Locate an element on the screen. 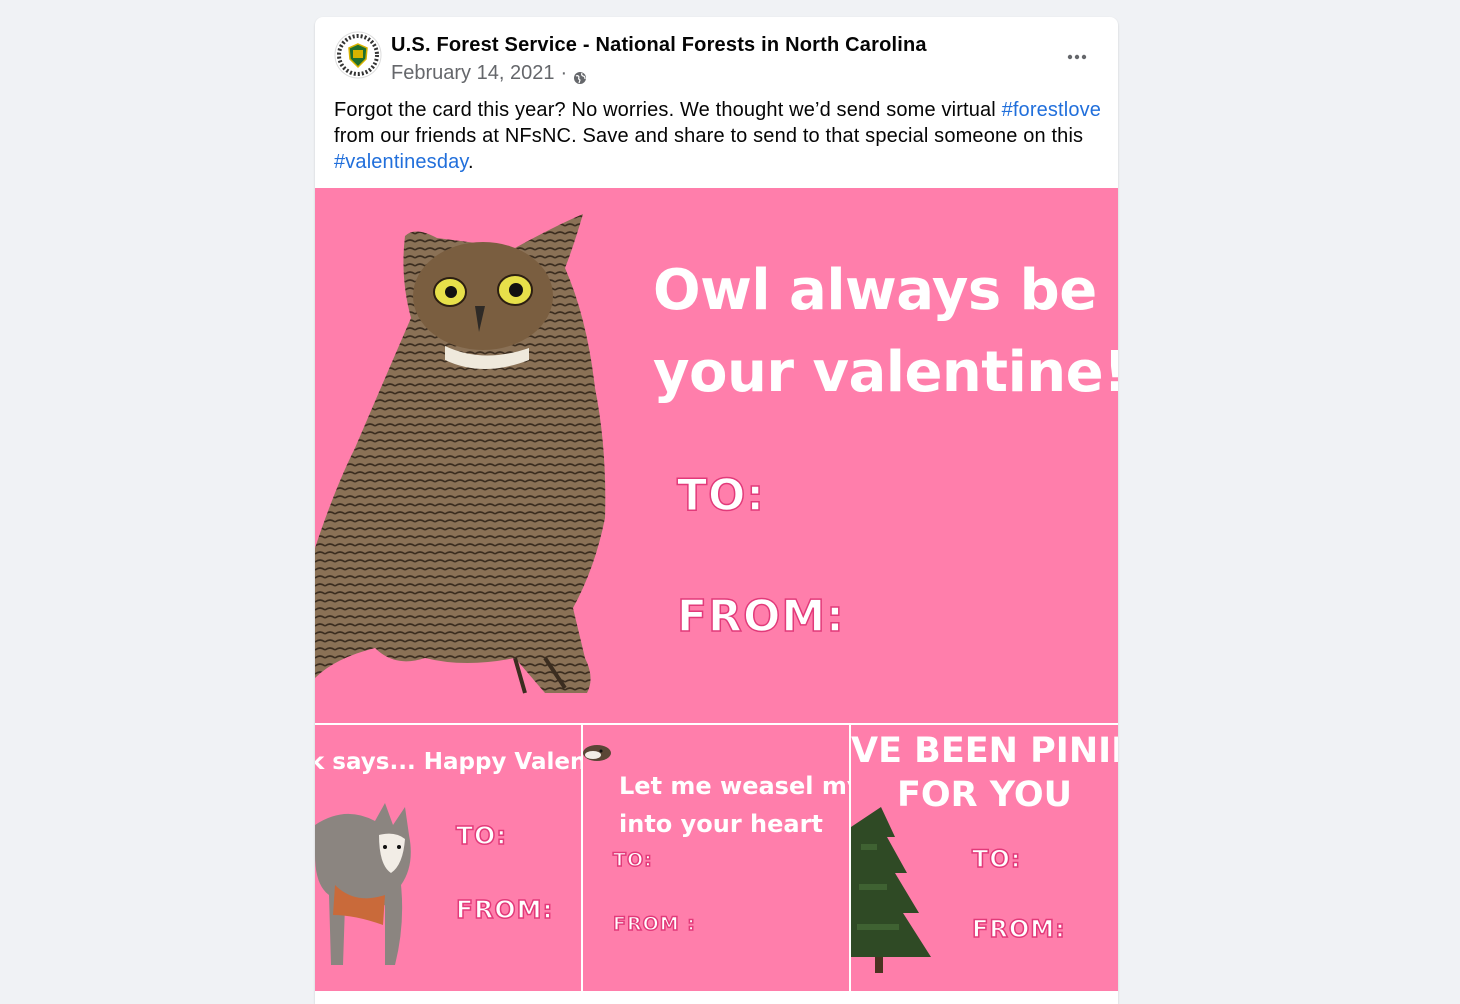  post-meta: February 14, 2021 · is located at coordinates (489, 73).